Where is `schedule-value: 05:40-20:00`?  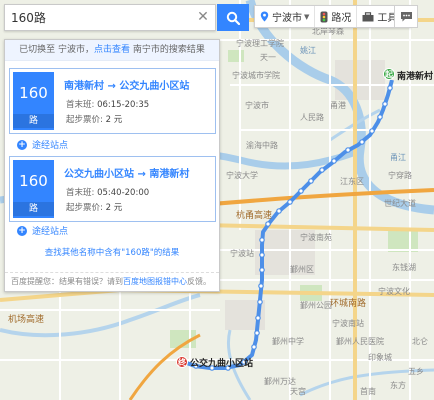
schedule-value: 05:40-20:00 is located at coordinates (123, 193).